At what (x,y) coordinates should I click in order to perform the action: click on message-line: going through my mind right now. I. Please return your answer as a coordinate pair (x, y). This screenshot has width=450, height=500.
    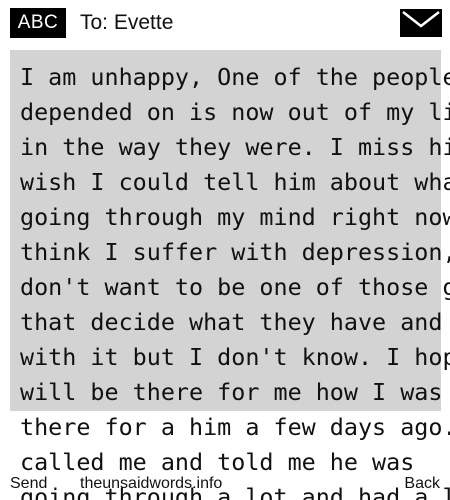
    Looking at the image, I should click on (235, 217).